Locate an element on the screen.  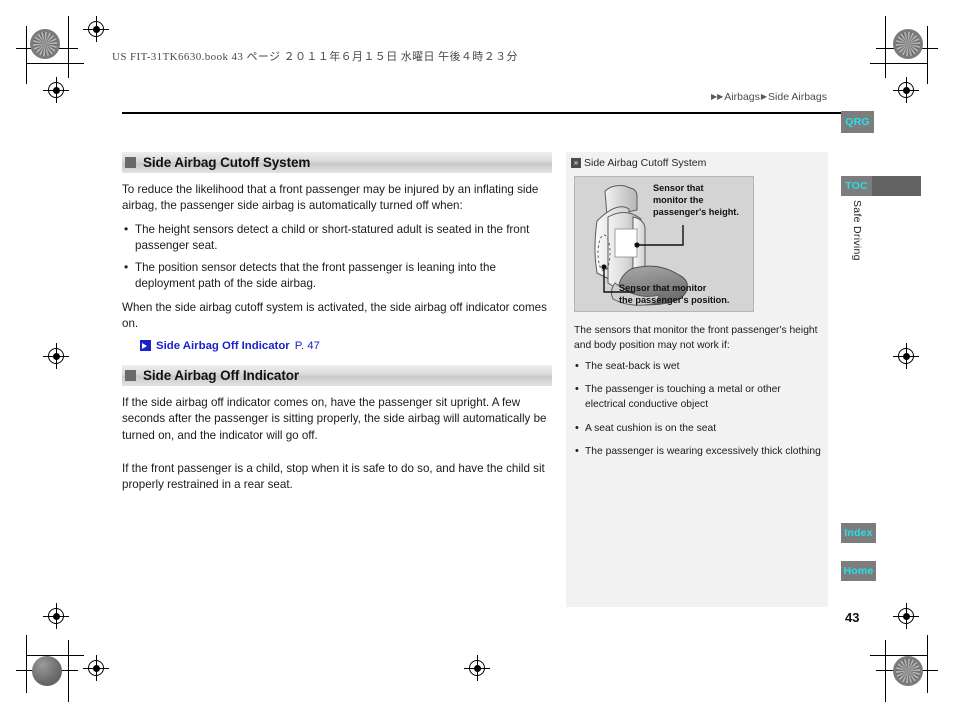
section-heading-text: Side Airbag Off Indicator is located at coordinates (221, 375).